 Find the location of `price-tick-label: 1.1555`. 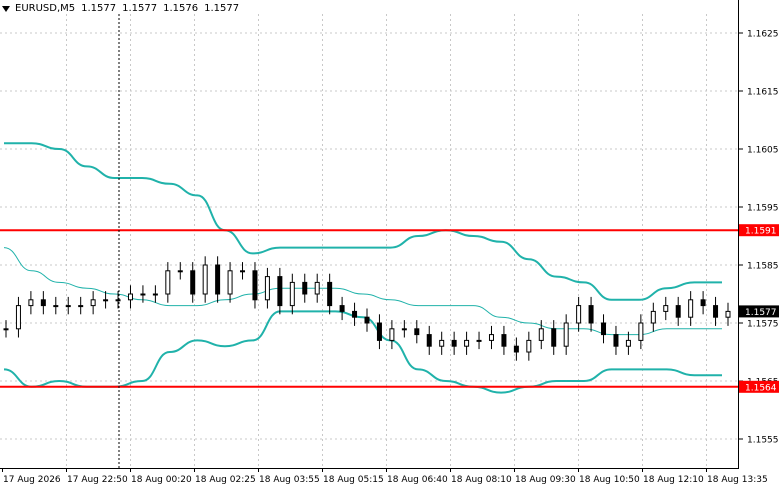

price-tick-label: 1.1555 is located at coordinates (763, 441).